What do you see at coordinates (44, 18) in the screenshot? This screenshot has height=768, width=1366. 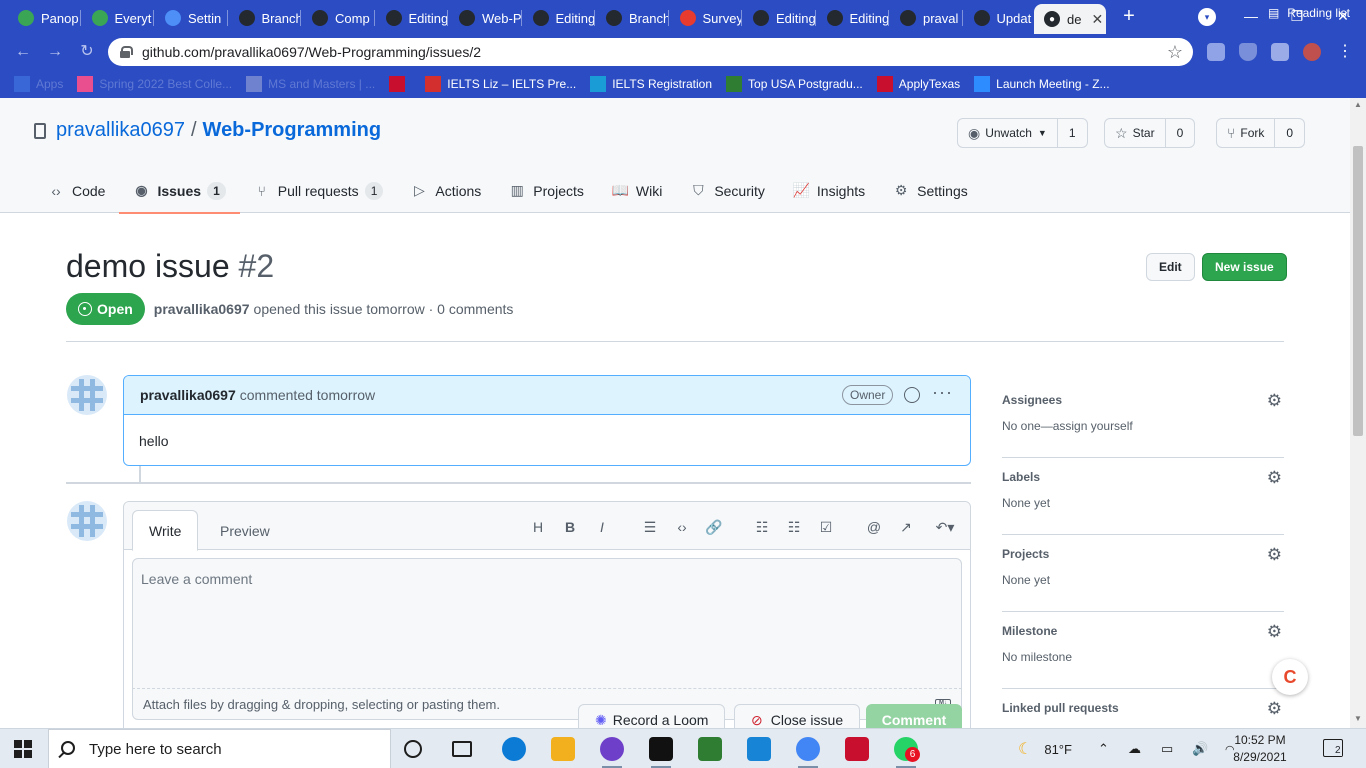 I see `browser-tab: Panop` at bounding box center [44, 18].